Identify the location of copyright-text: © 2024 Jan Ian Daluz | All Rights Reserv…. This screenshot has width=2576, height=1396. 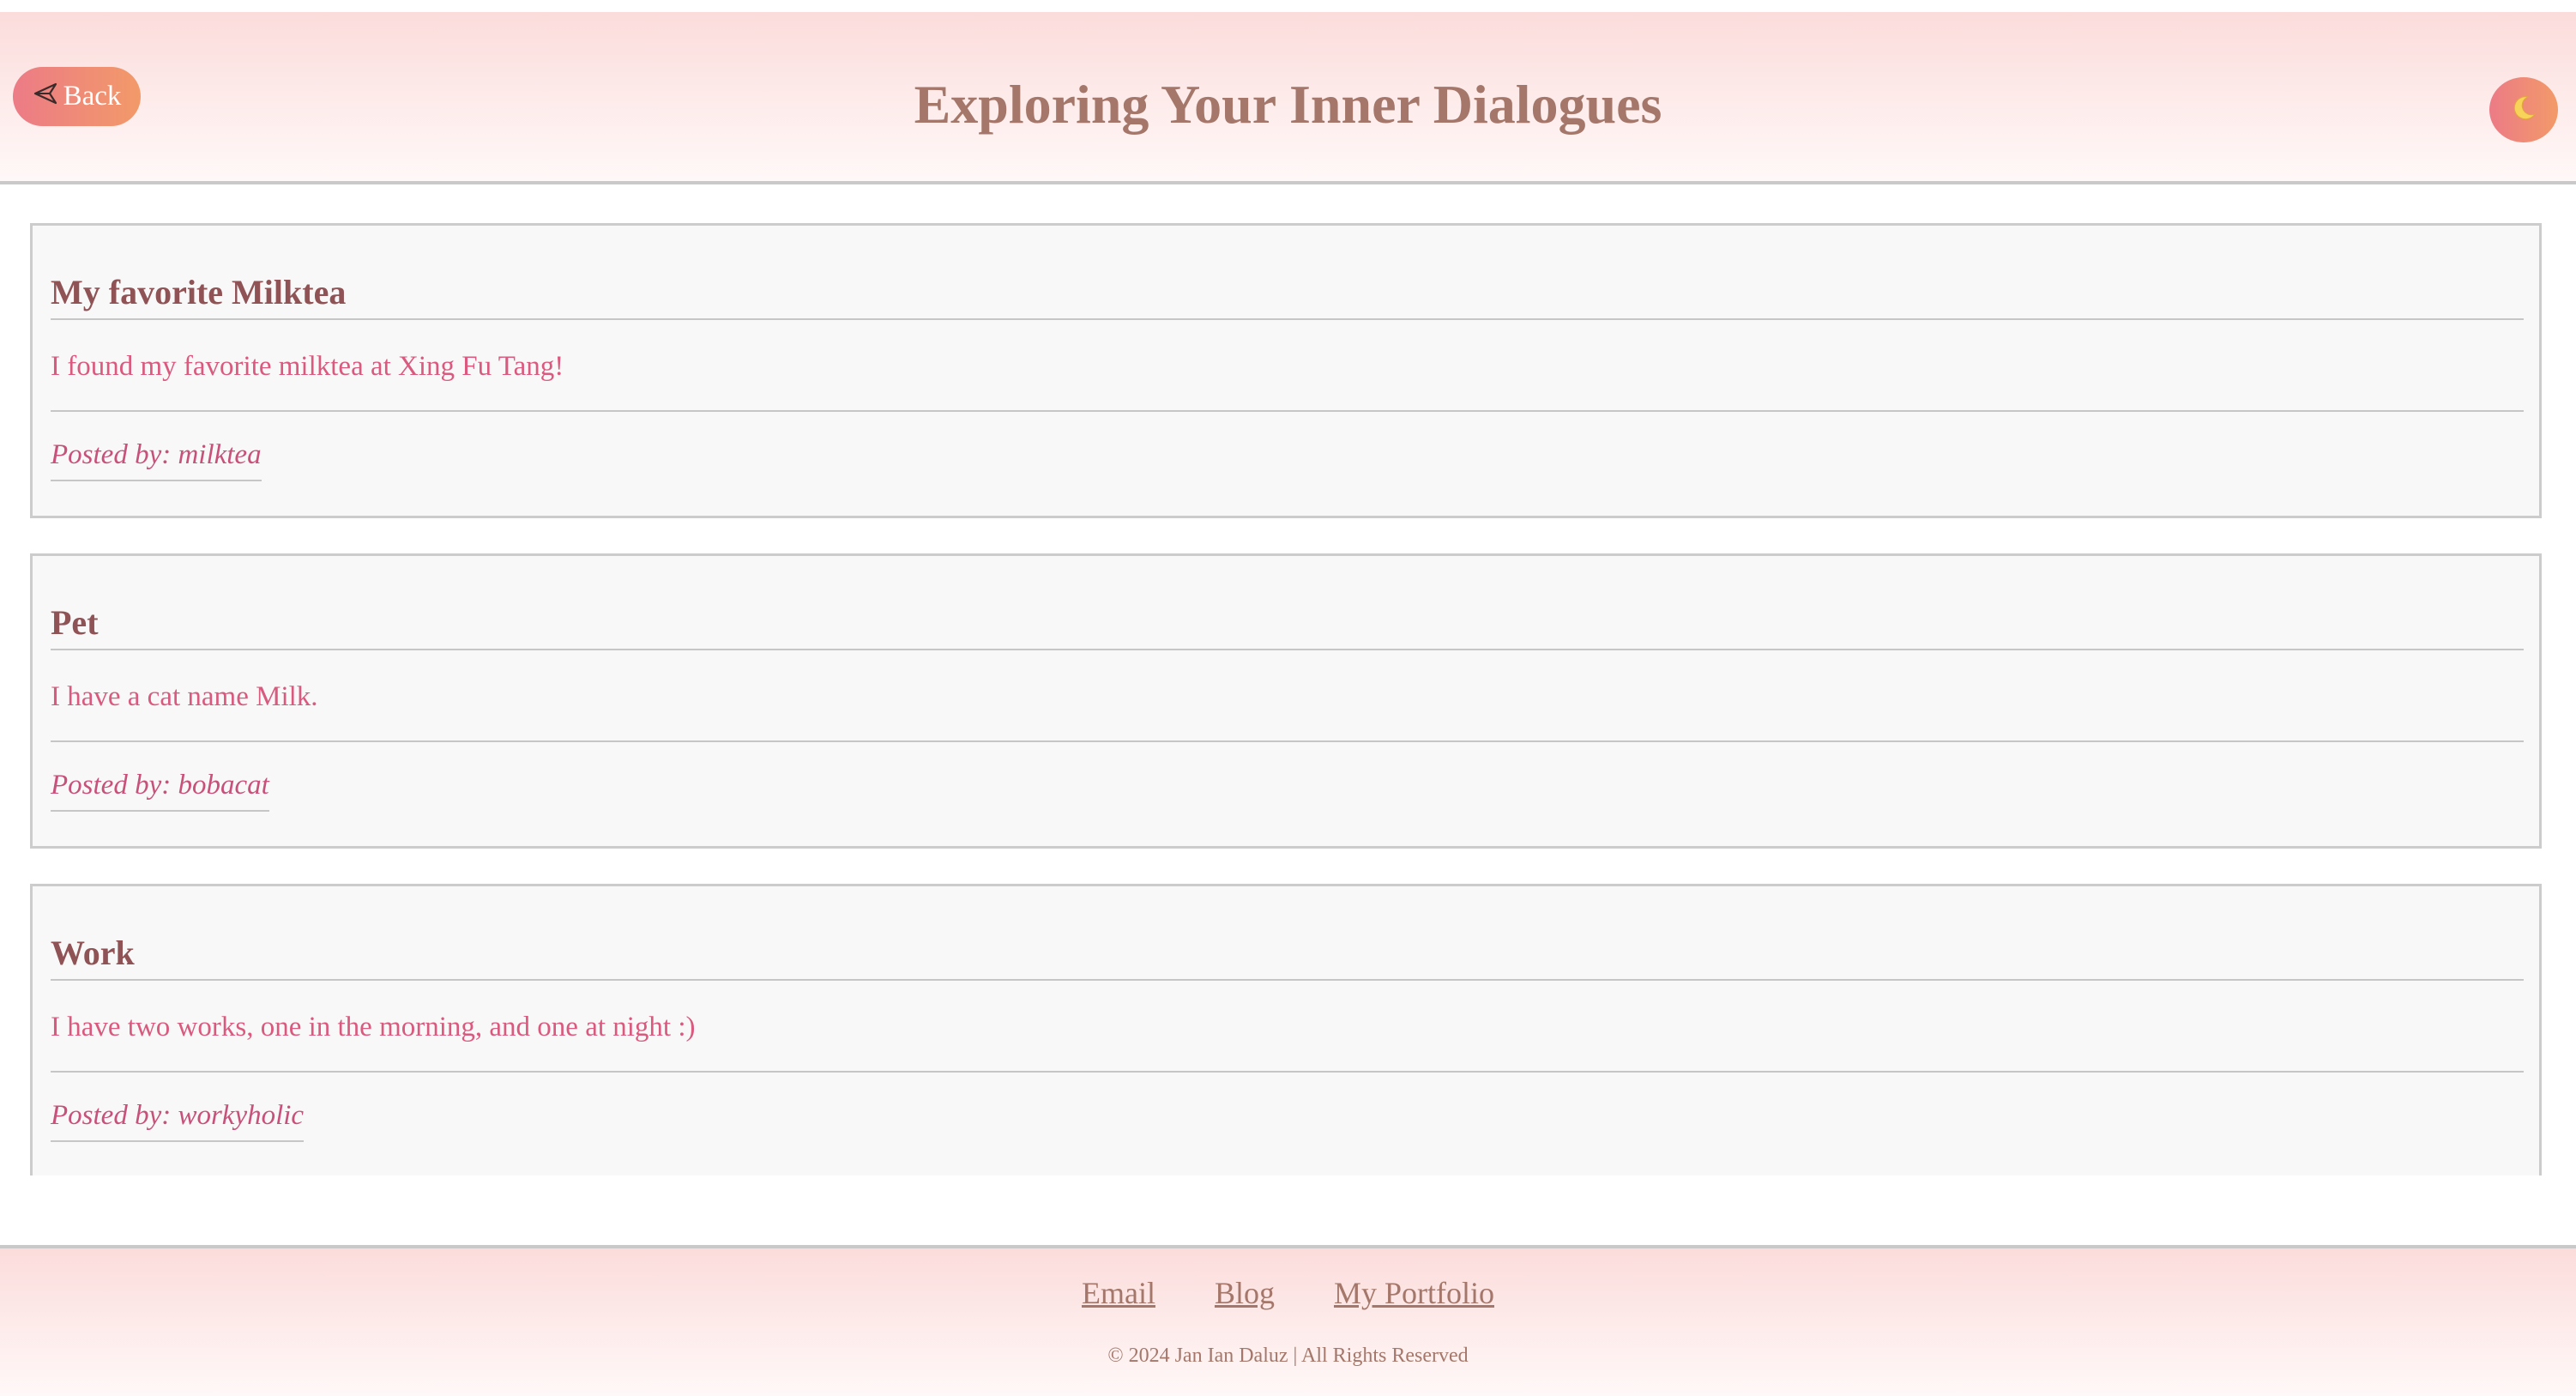
(1288, 1356).